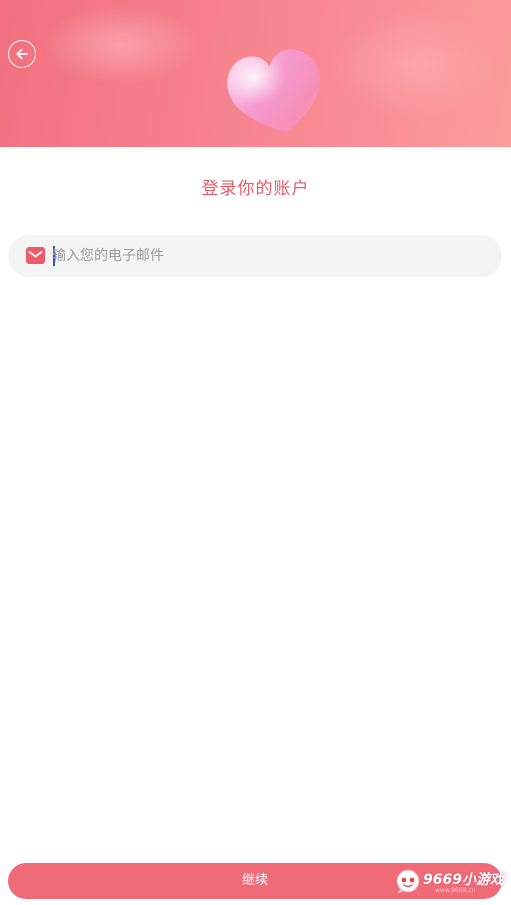 This screenshot has width=511, height=905. Describe the element at coordinates (255, 189) in the screenshot. I see `page-title: 登录你的账户` at that location.